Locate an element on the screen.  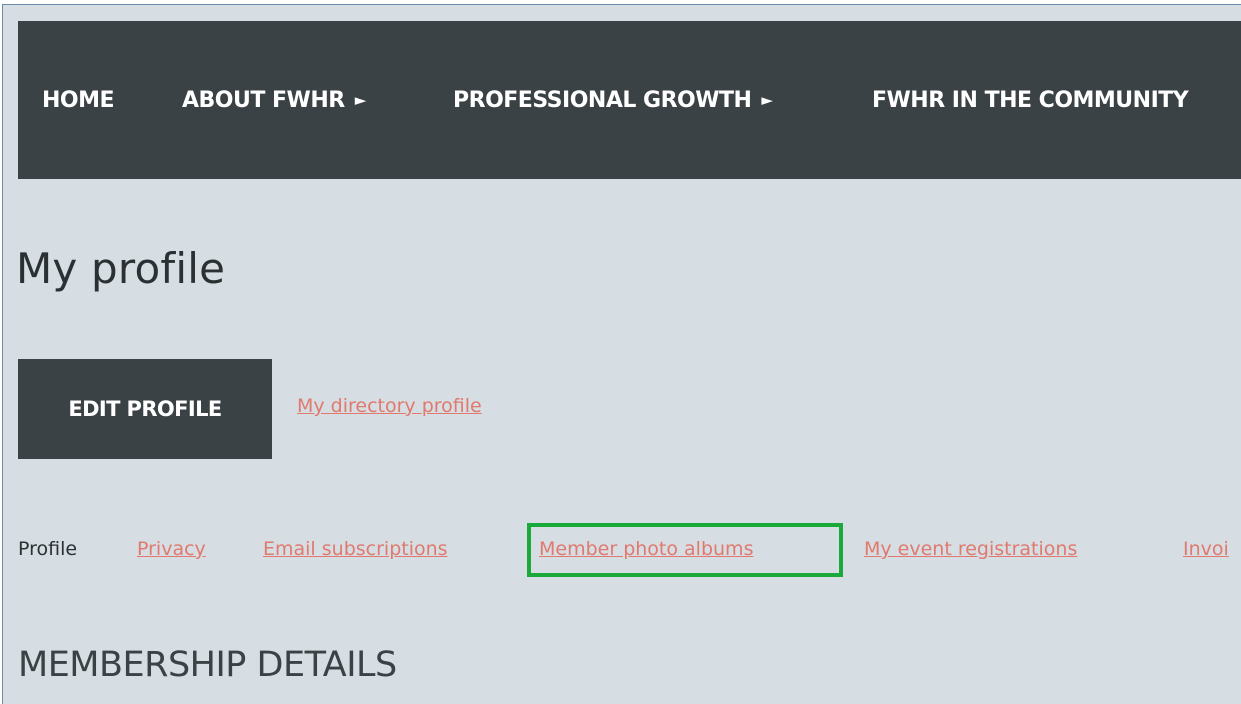
nav-item-professional-growth: PROFESSIONAL GROWTH ► is located at coordinates (613, 100).